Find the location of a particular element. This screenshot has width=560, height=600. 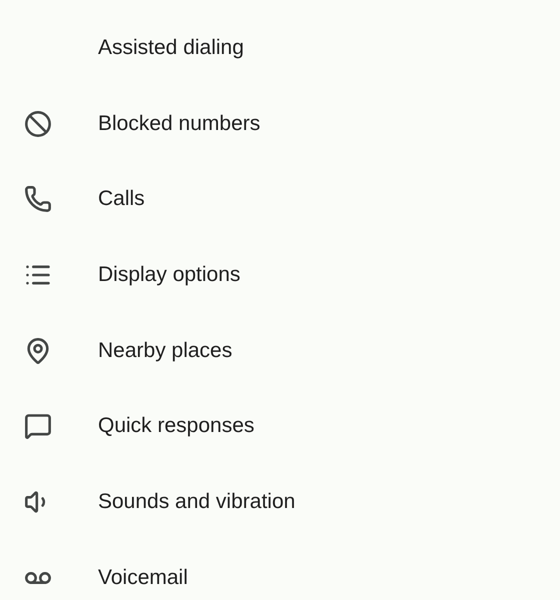

settings-item-label: Sounds and vibration is located at coordinates (197, 502).